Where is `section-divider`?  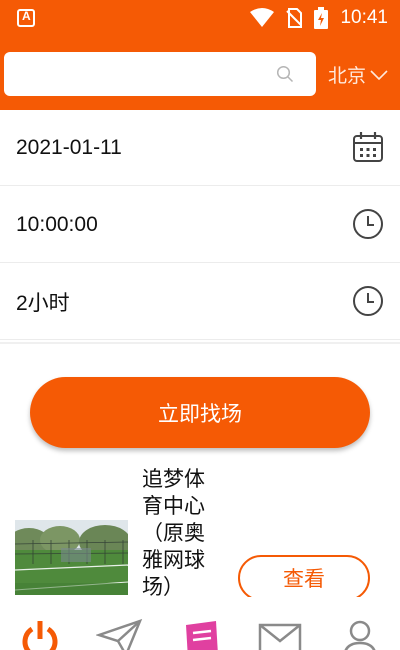
section-divider is located at coordinates (200, 343).